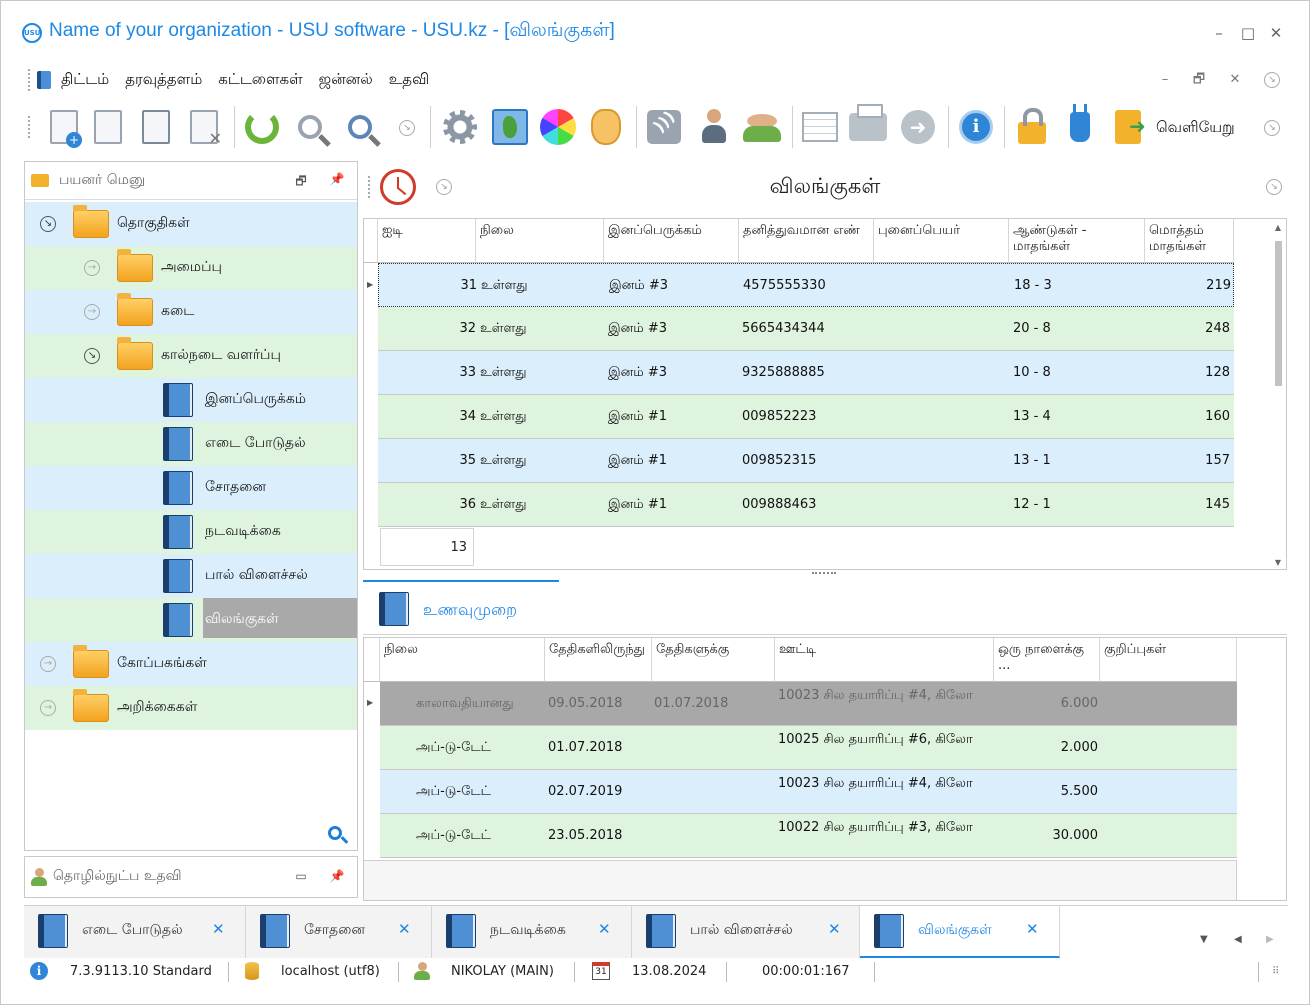  Describe the element at coordinates (1272, 80) in the screenshot. I see `menu-customize-icon: ↘` at that location.